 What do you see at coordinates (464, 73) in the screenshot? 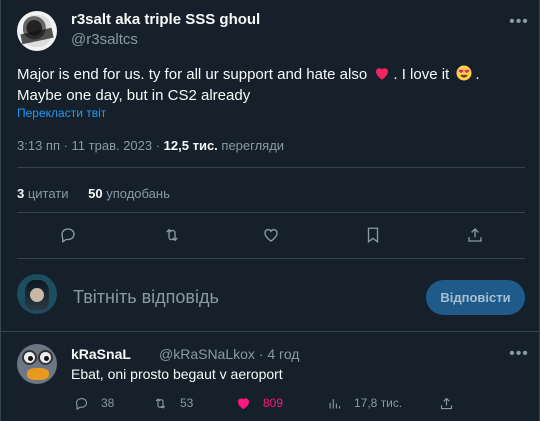
I see `heart-eyes-emoji-icon` at bounding box center [464, 73].